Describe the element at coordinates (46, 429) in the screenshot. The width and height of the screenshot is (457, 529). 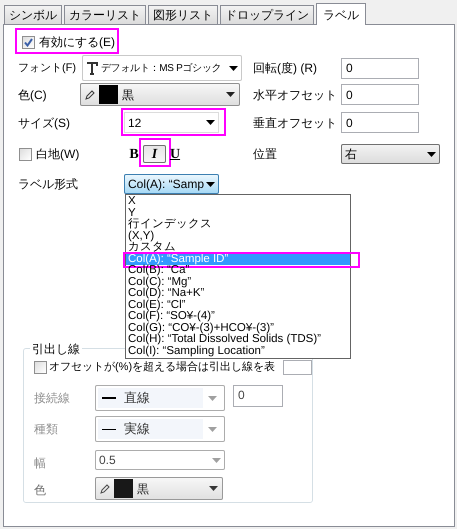
I see `field-label: 種類` at that location.